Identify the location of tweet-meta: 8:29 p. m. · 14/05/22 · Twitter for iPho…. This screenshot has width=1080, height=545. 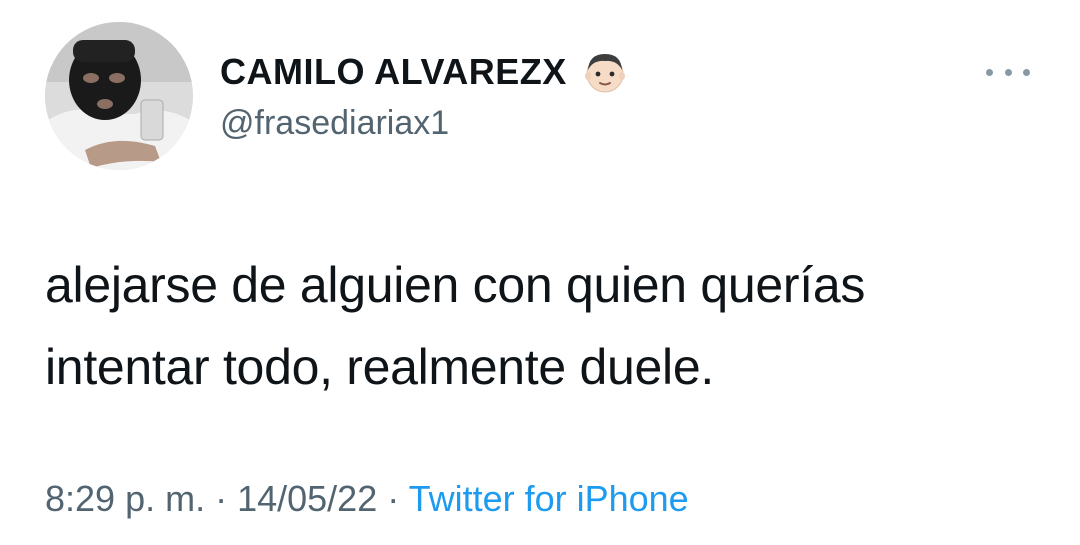
(367, 499).